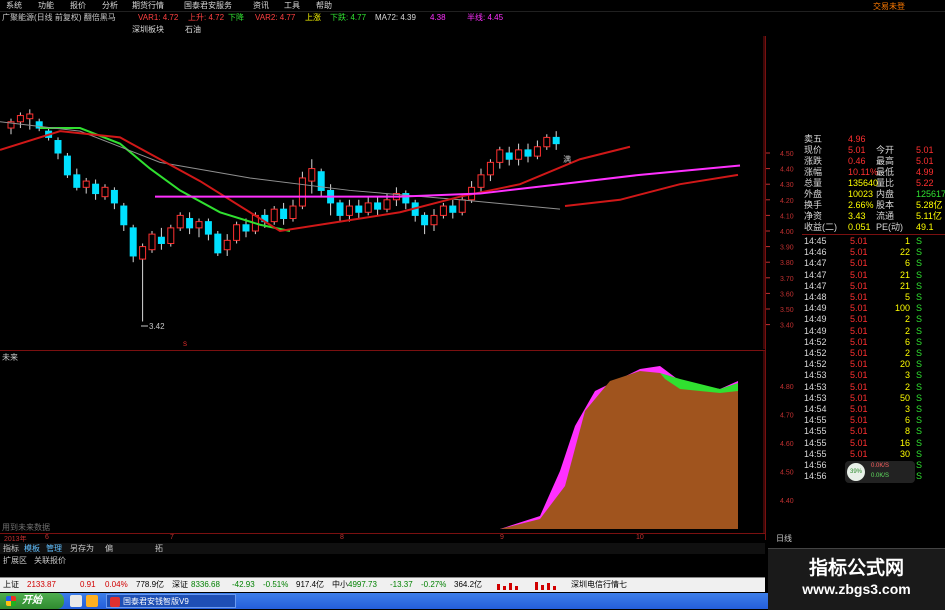  I want to click on quote-label: 总量, so click(813, 183).